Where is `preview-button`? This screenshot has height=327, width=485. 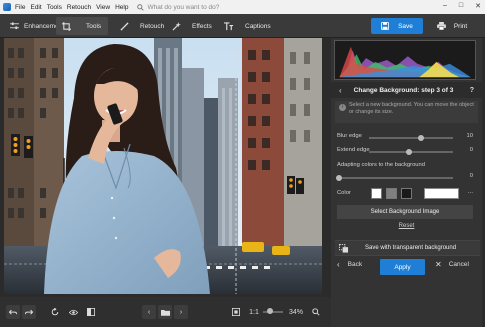 preview-button is located at coordinates (73, 312).